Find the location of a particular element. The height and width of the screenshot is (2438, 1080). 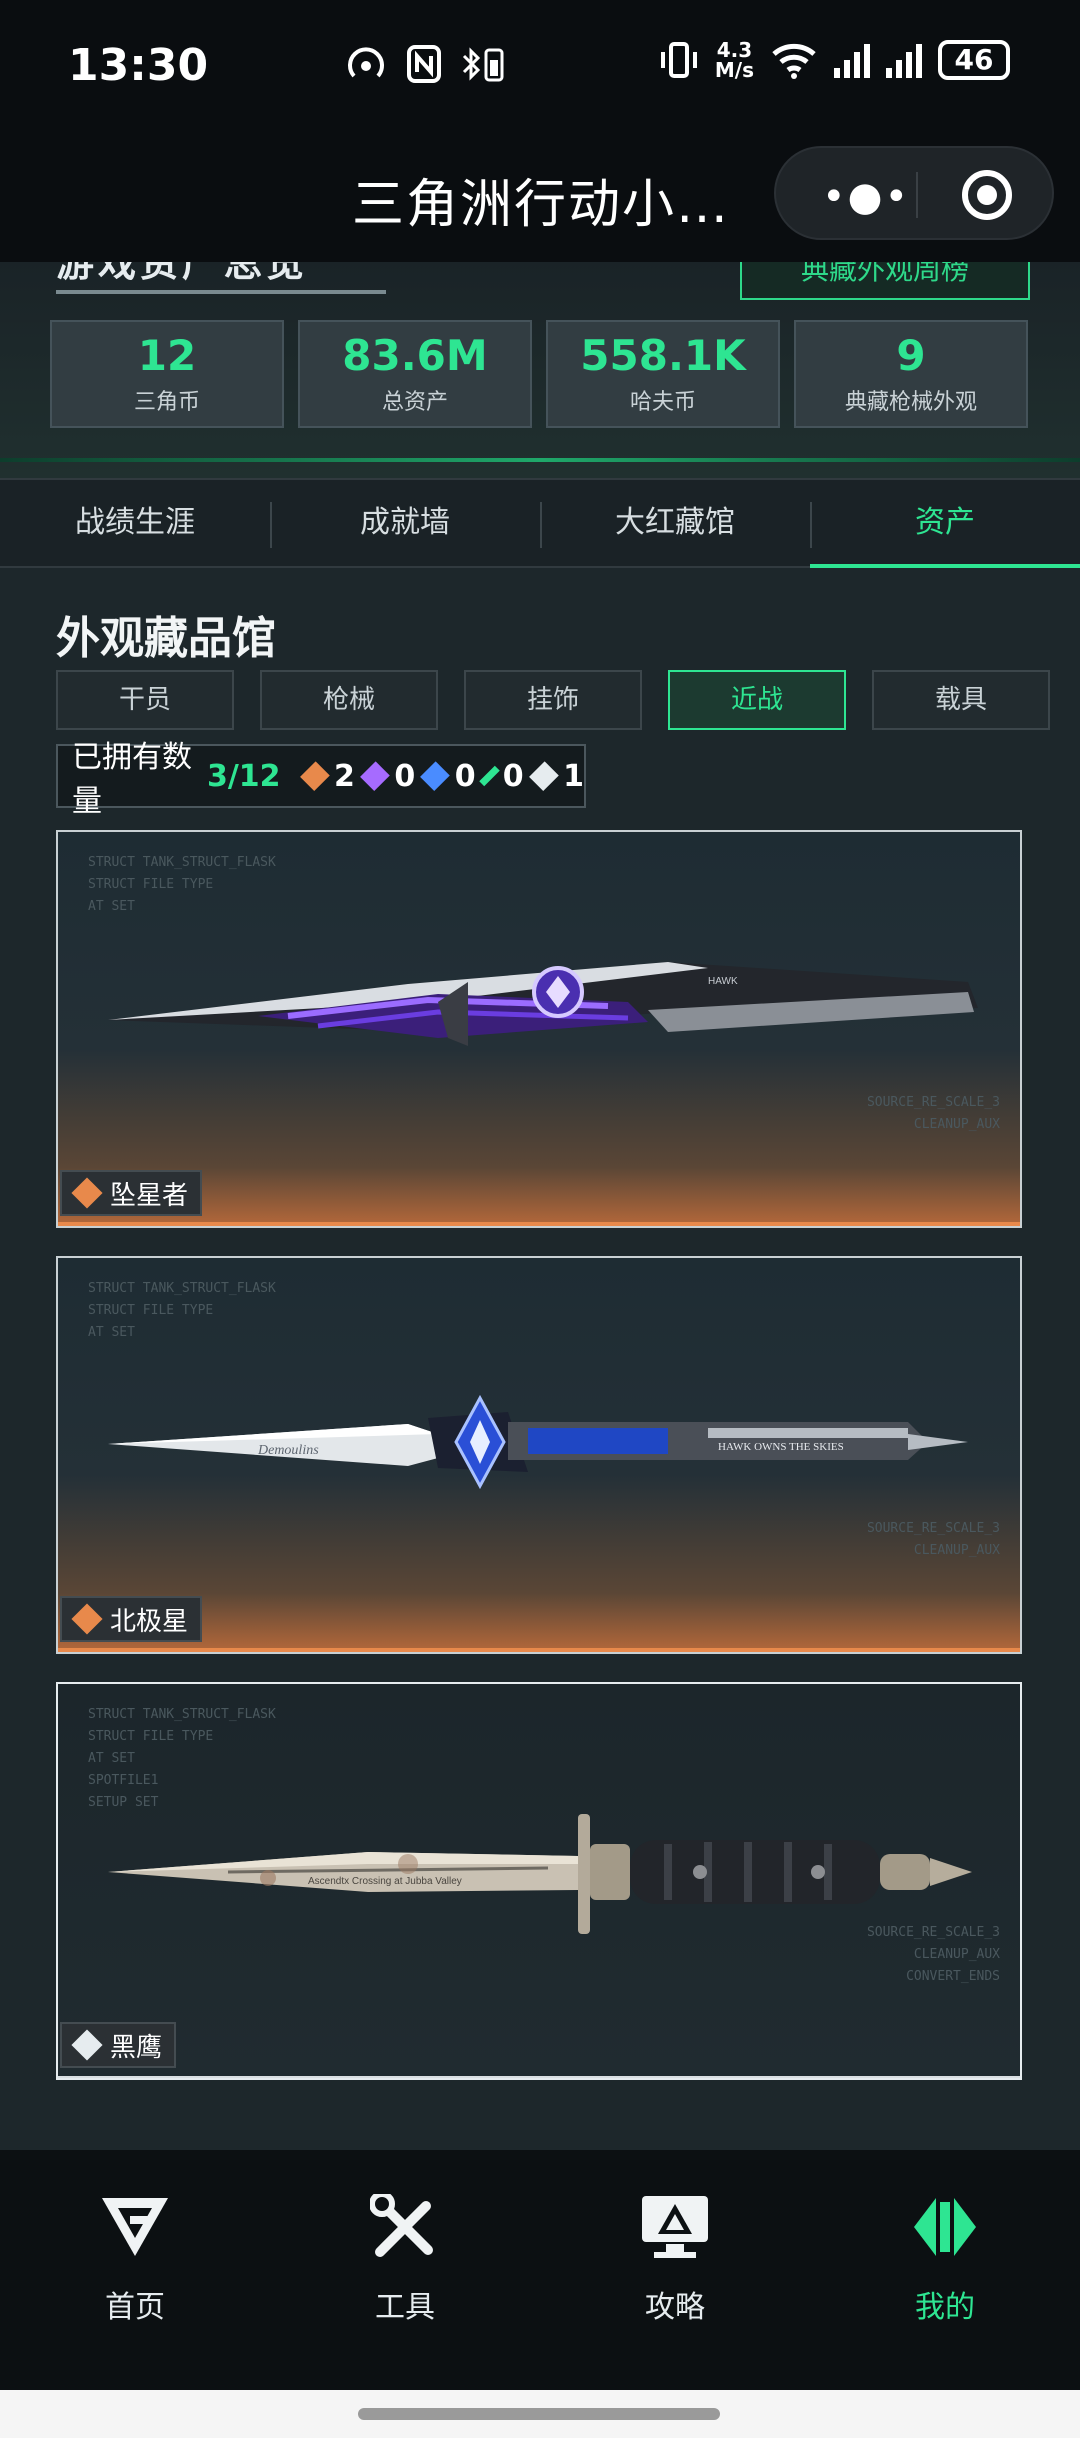

green-count: 0 is located at coordinates (513, 776).